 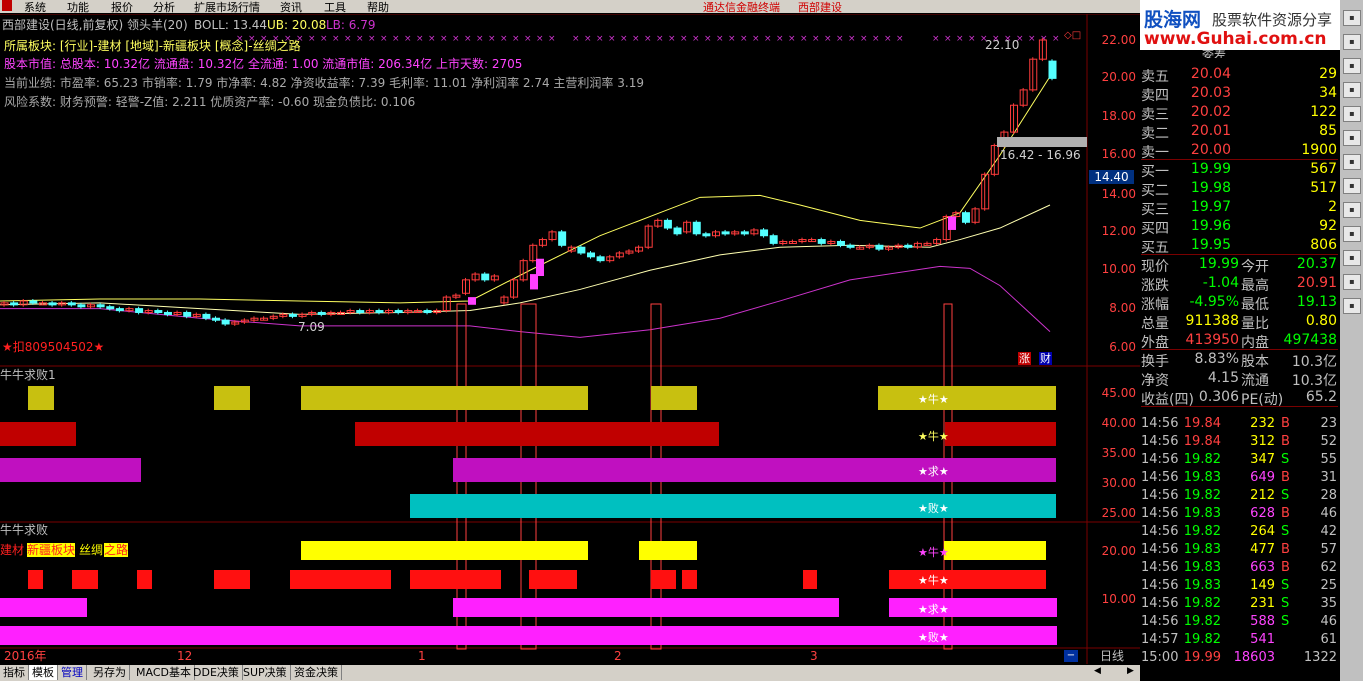 What do you see at coordinates (1239, 425) in the screenshot?
I see `tick-row: 14:56 19.84 232 B 23` at bounding box center [1239, 425].